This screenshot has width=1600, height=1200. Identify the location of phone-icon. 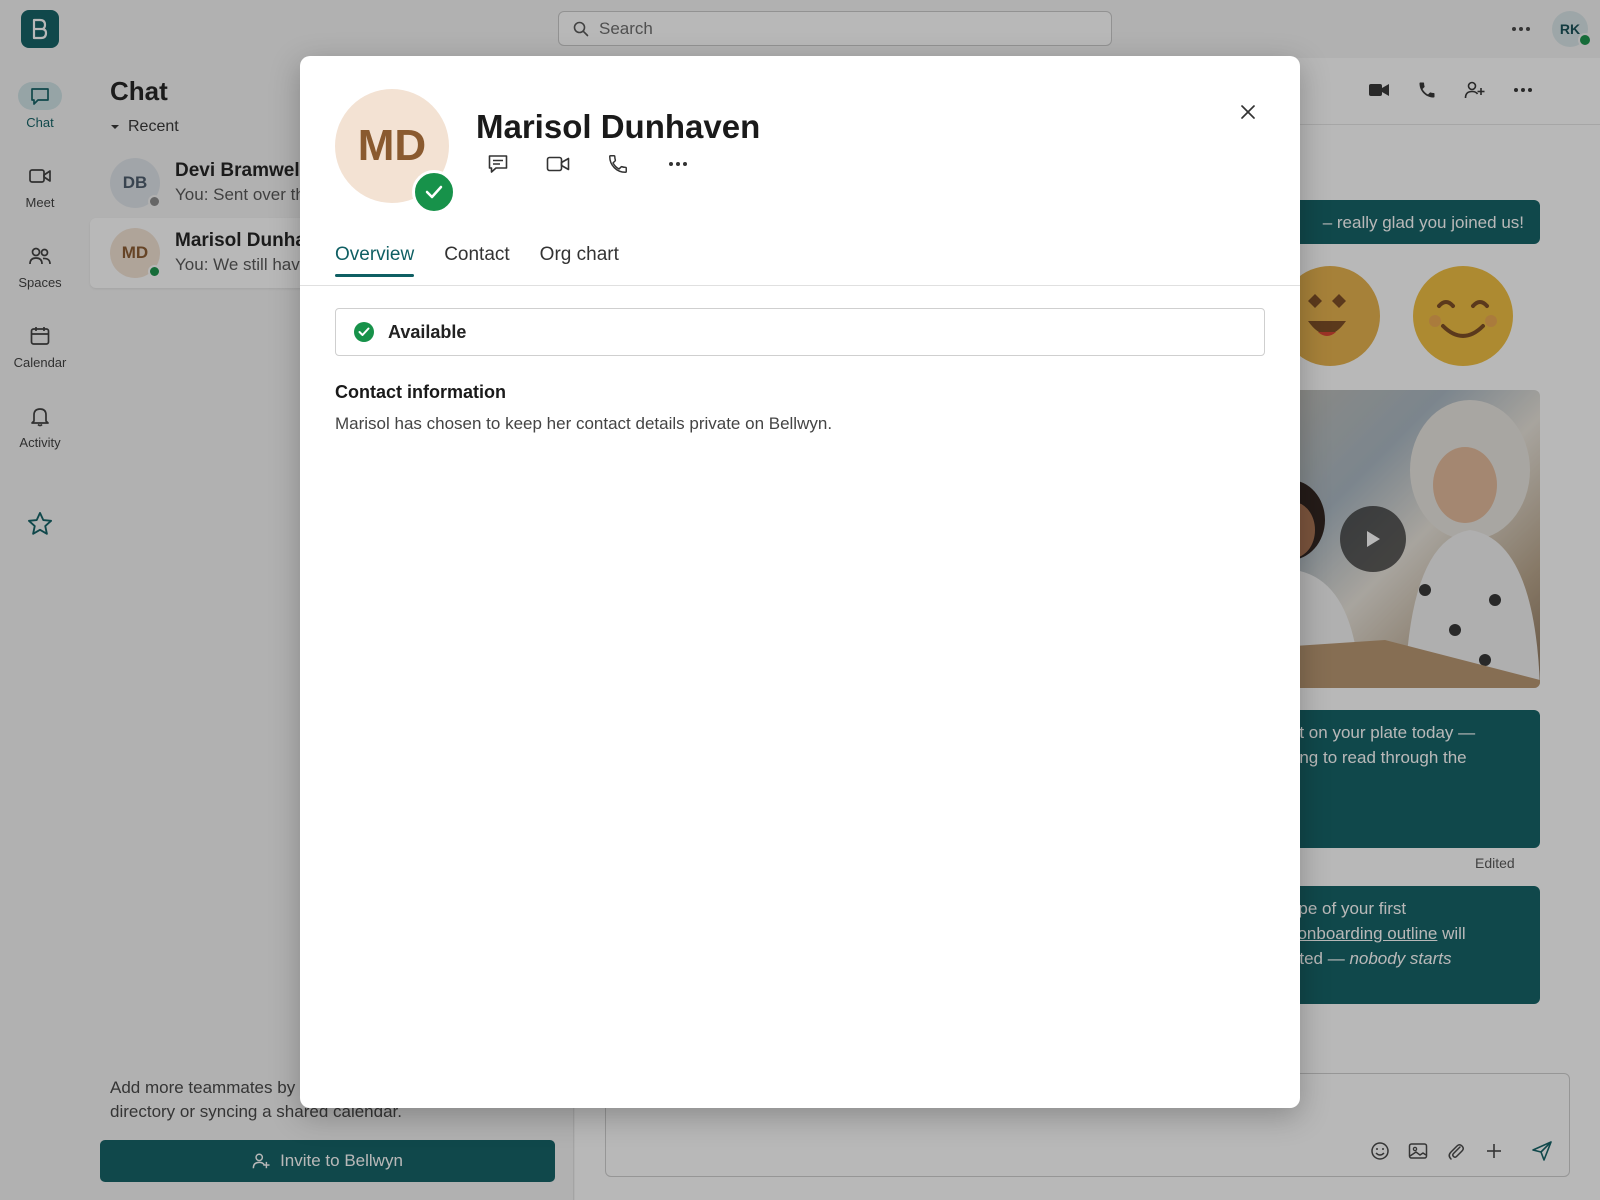
(618, 164).